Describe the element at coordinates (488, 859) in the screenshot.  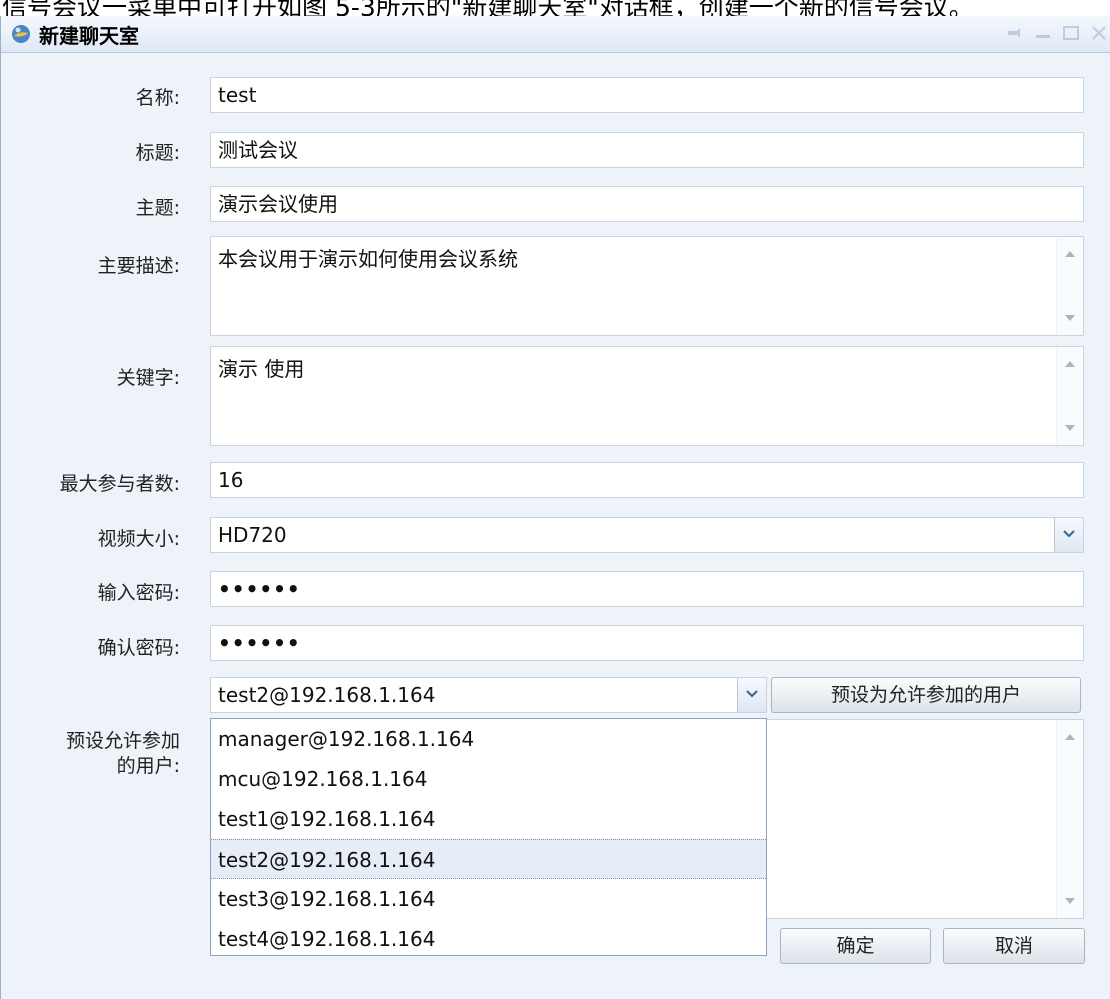
I see `dropdown-option-selected: test2@192.168.1.164` at that location.